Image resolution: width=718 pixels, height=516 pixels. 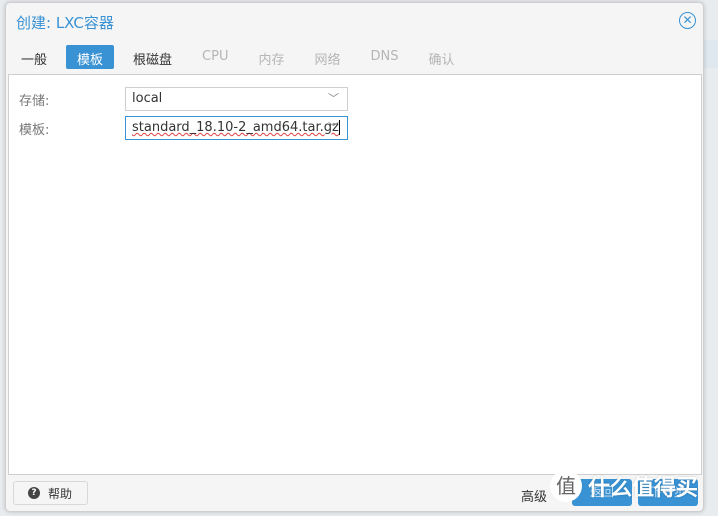 What do you see at coordinates (147, 98) in the screenshot?
I see `storage-value: local` at bounding box center [147, 98].